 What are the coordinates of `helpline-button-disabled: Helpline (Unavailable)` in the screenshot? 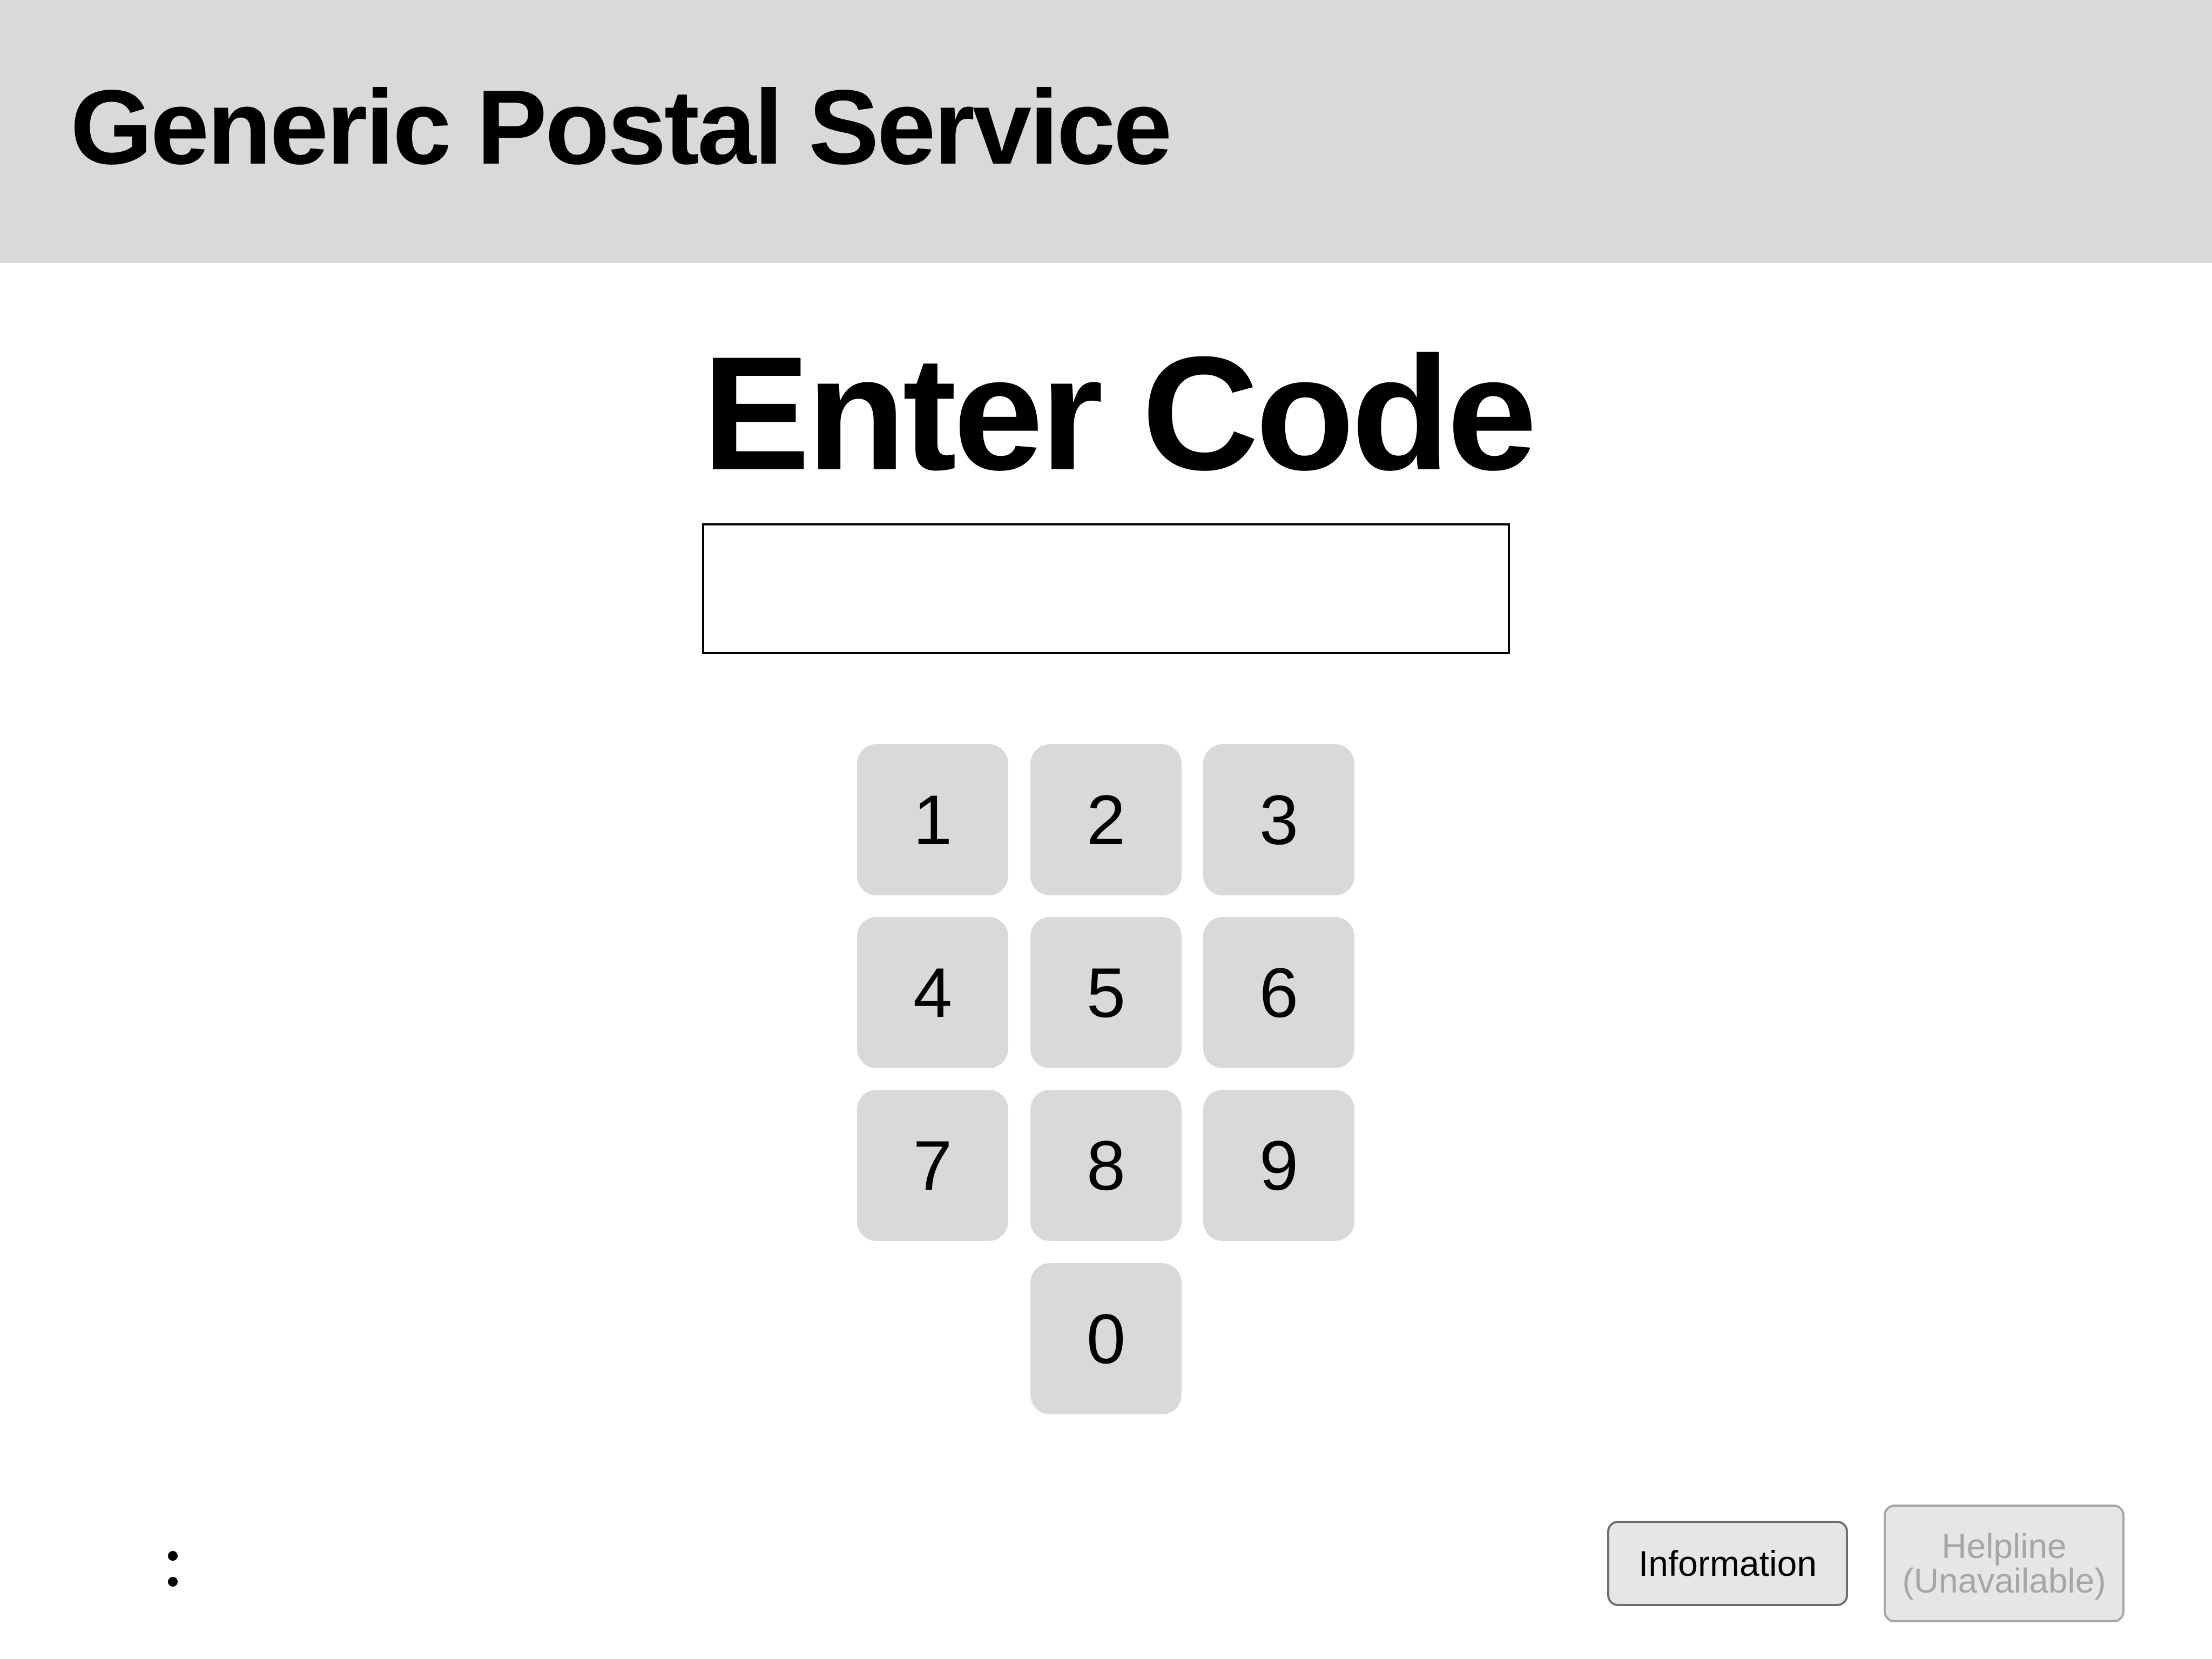 It's located at (2004, 1563).